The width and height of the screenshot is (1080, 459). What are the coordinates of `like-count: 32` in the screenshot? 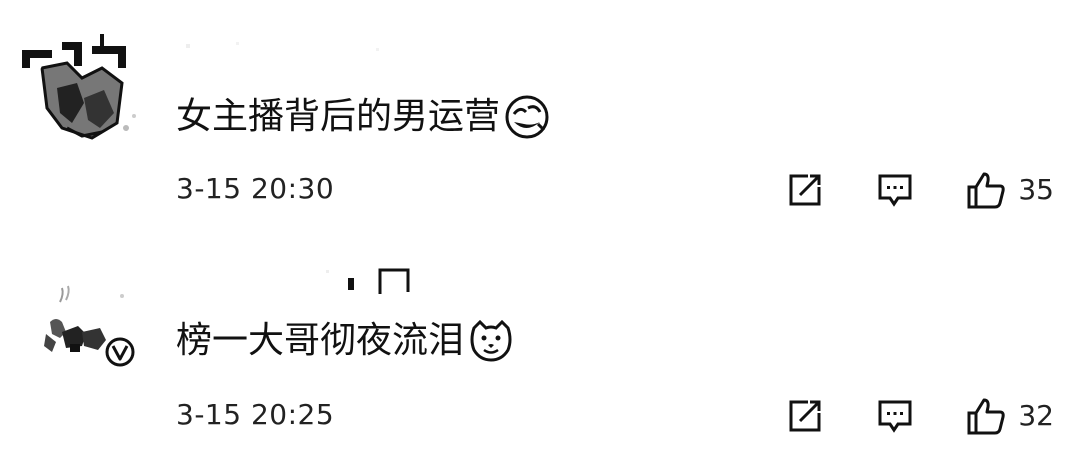 It's located at (1036, 415).